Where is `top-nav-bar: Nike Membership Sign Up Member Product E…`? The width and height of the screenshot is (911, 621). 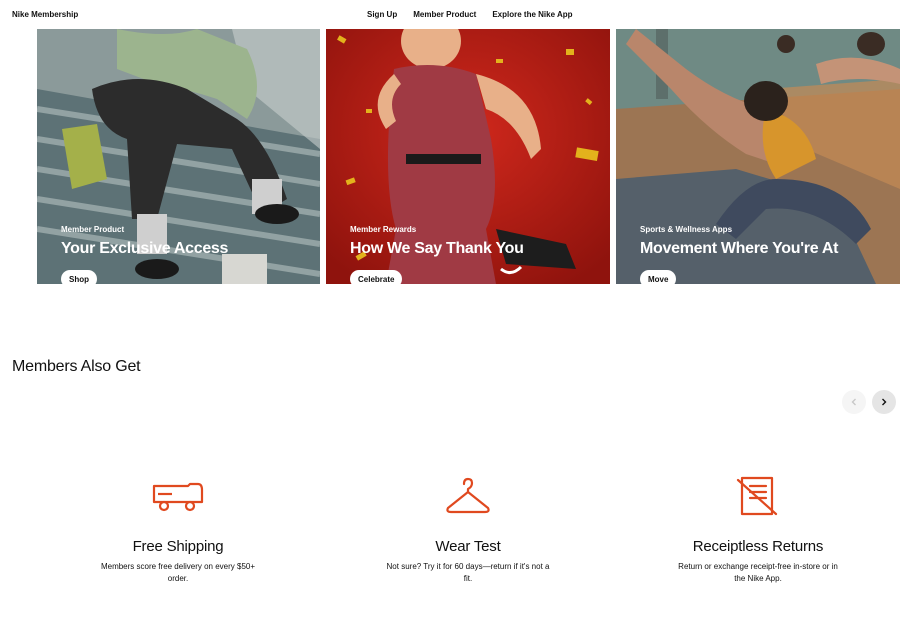
top-nav-bar: Nike Membership Sign Up Member Product E… is located at coordinates (455, 15).